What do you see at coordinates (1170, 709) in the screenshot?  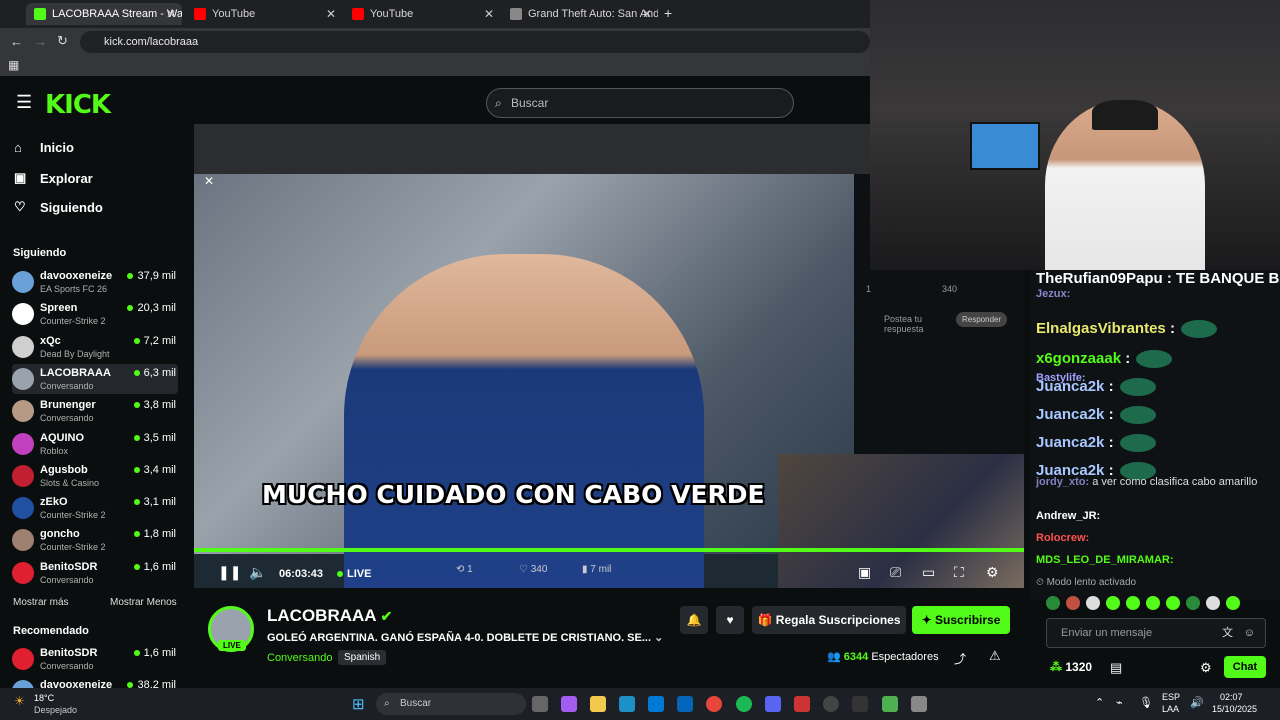 I see `keyboard-layout: LAA` at bounding box center [1170, 709].